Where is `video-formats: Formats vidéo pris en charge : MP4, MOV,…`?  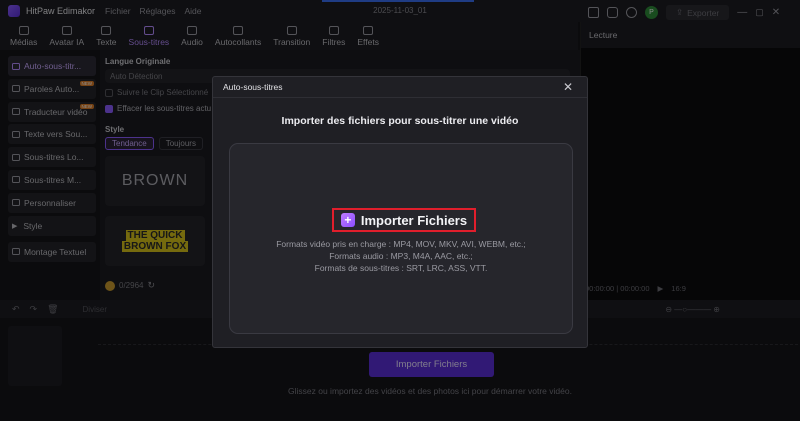 video-formats: Formats vidéo pris en charge : MP4, MOV,… is located at coordinates (401, 244).